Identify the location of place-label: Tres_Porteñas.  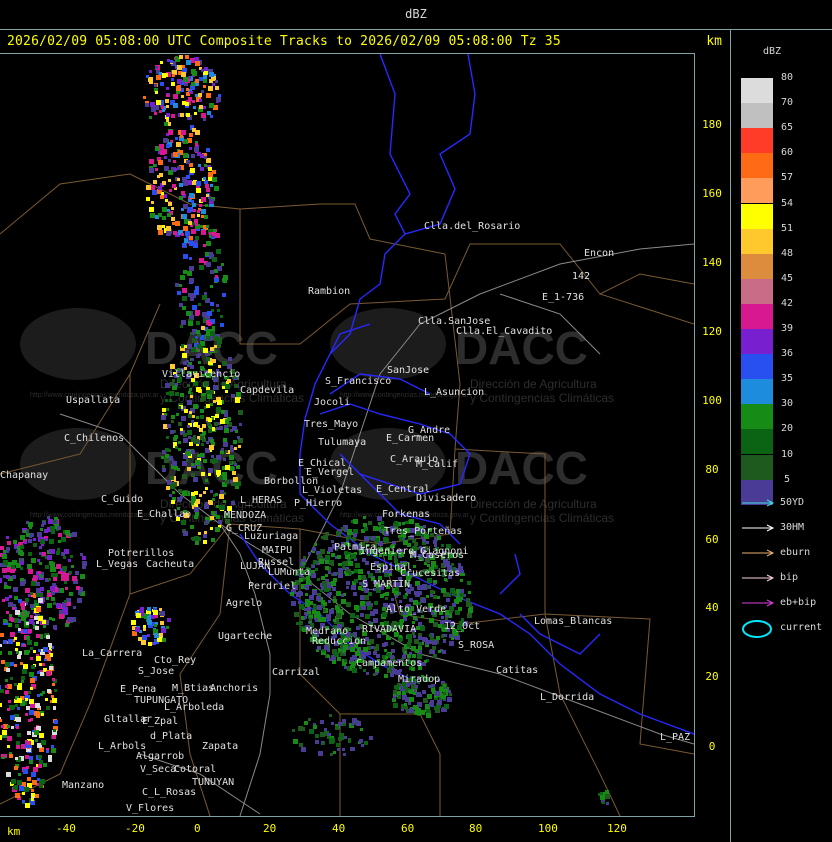
(423, 531).